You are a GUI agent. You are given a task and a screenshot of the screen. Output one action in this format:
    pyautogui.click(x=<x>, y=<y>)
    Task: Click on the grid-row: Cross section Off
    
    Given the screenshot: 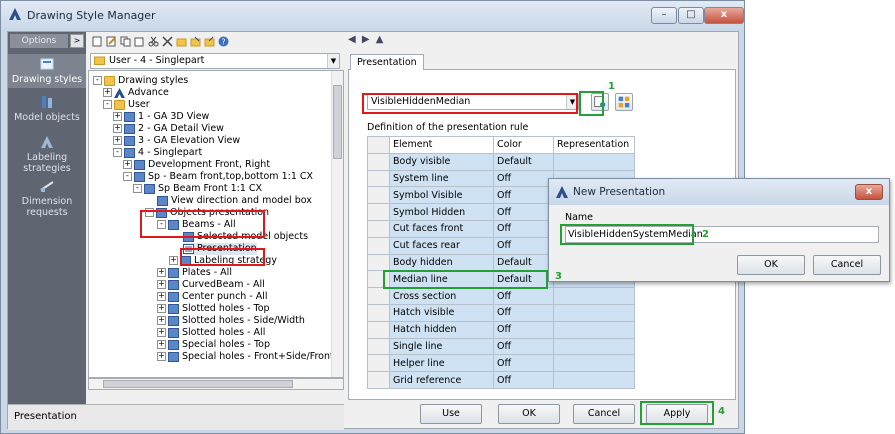 What is the action you would take?
    pyautogui.click(x=501, y=296)
    